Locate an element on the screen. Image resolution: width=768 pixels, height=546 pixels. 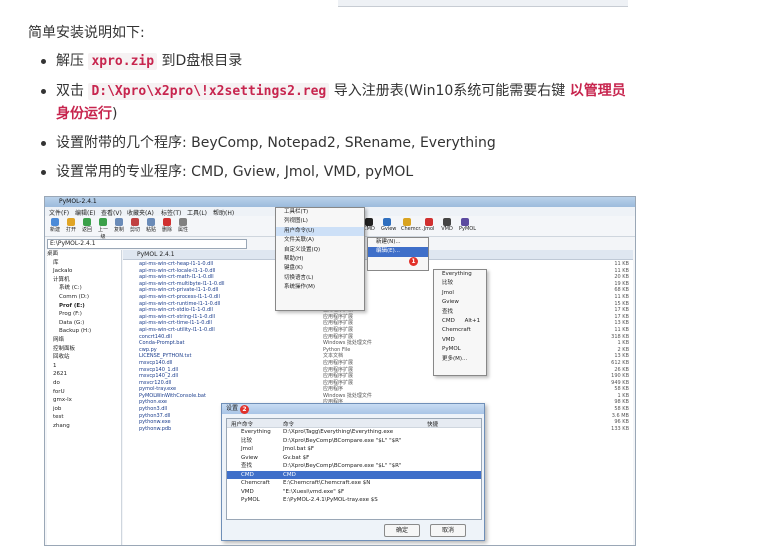
menu-entry: 列视图(L) is located at coordinates (296, 221).